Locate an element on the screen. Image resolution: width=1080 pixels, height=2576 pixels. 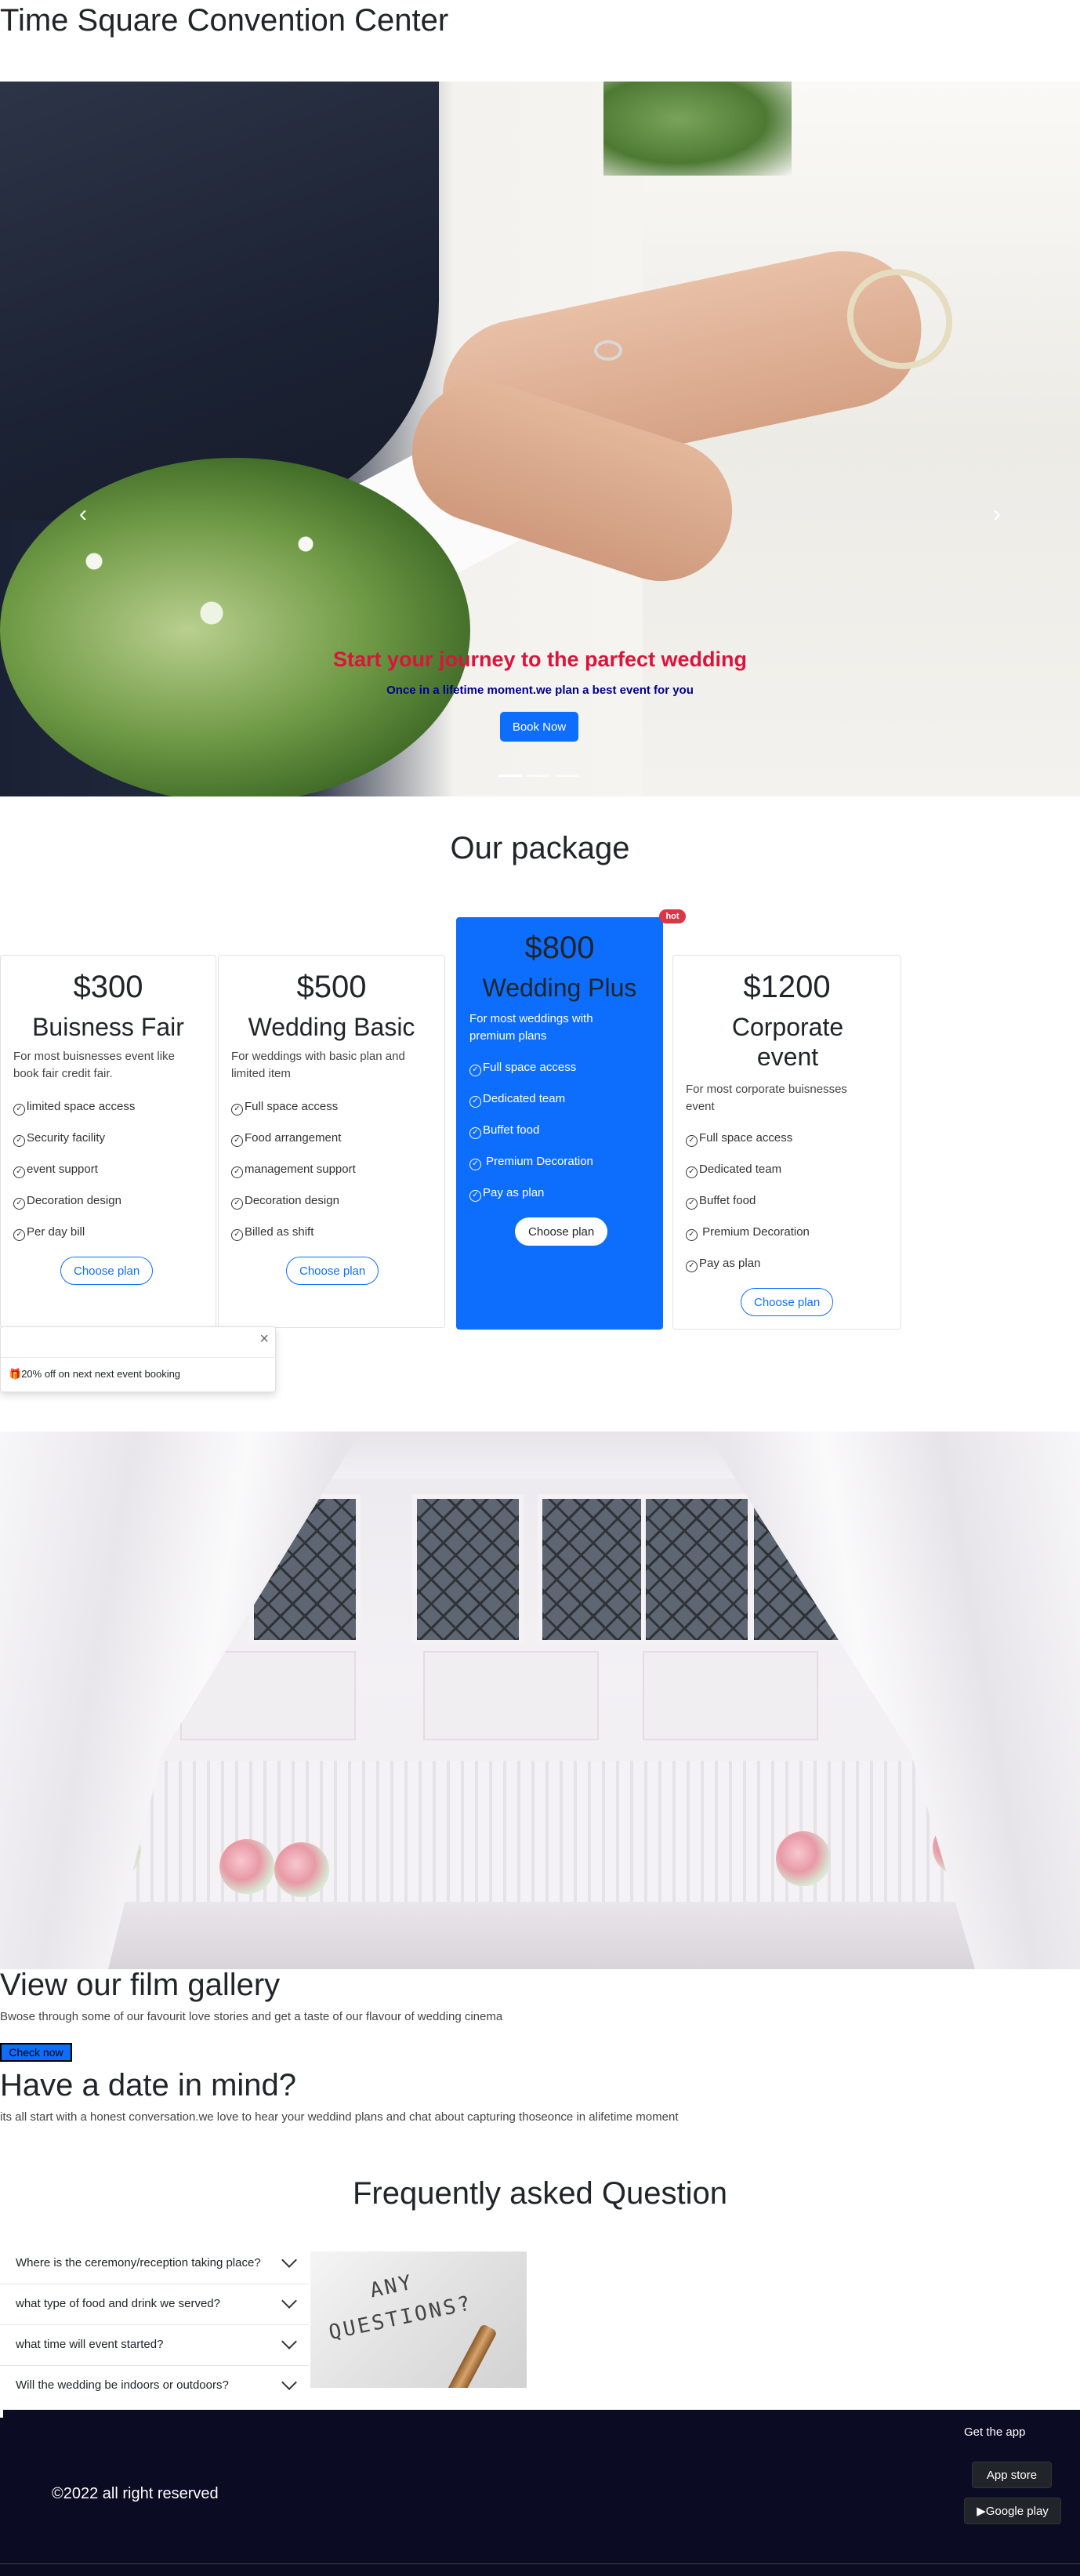
footer-edge is located at coordinates (1, 2414).